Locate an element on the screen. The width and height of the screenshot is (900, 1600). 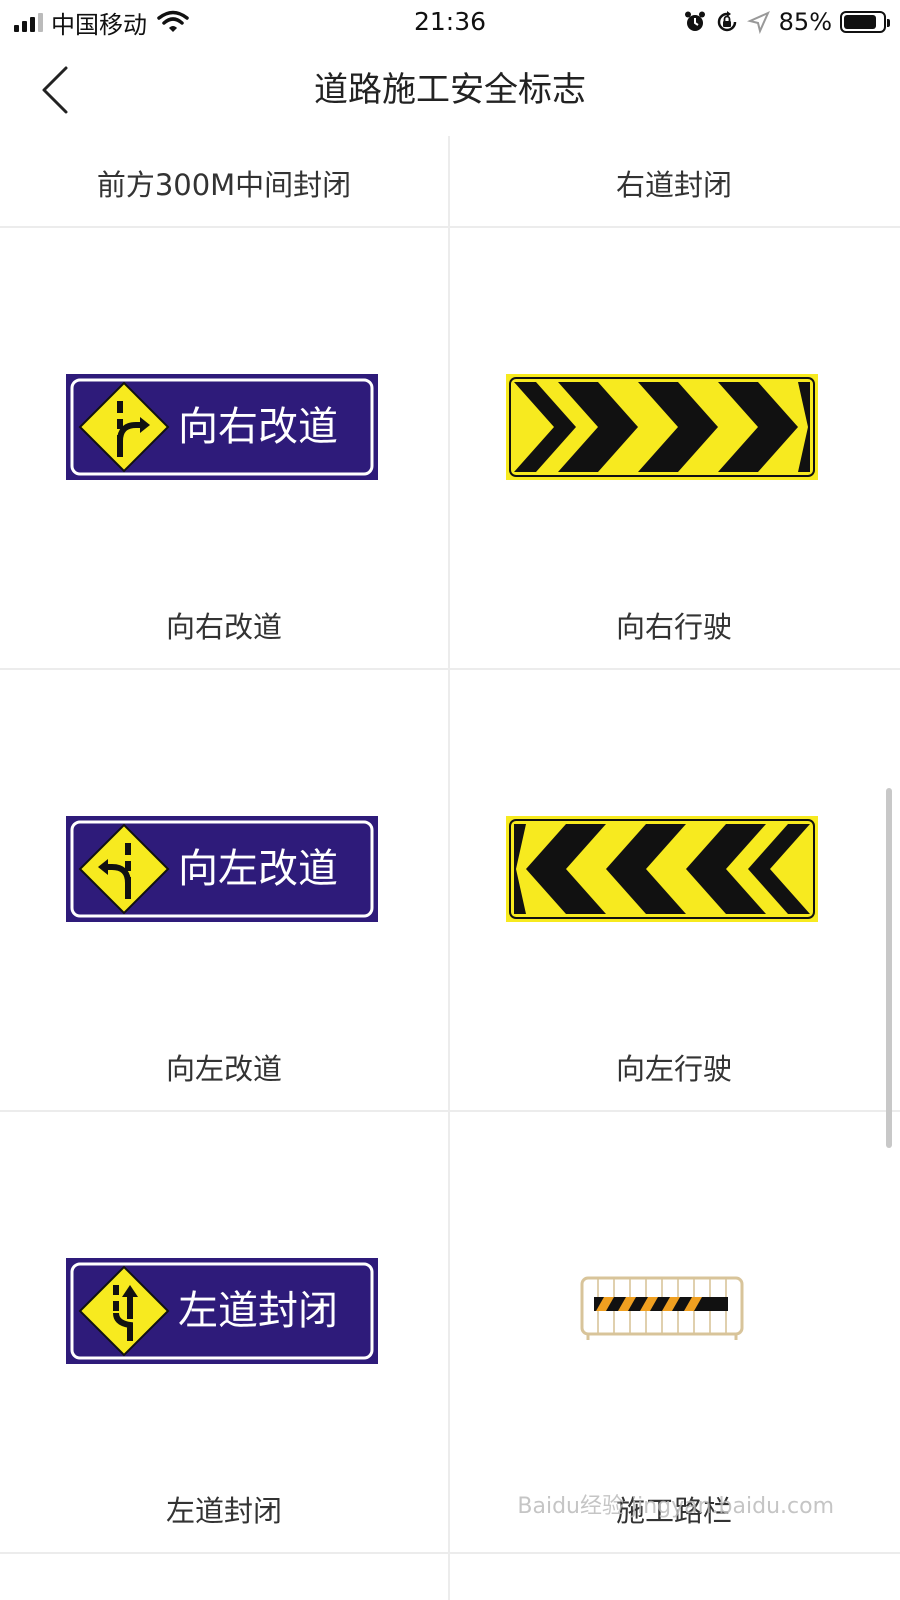
grid-item-keep-left: 向左行驶 is located at coordinates (674, 890).